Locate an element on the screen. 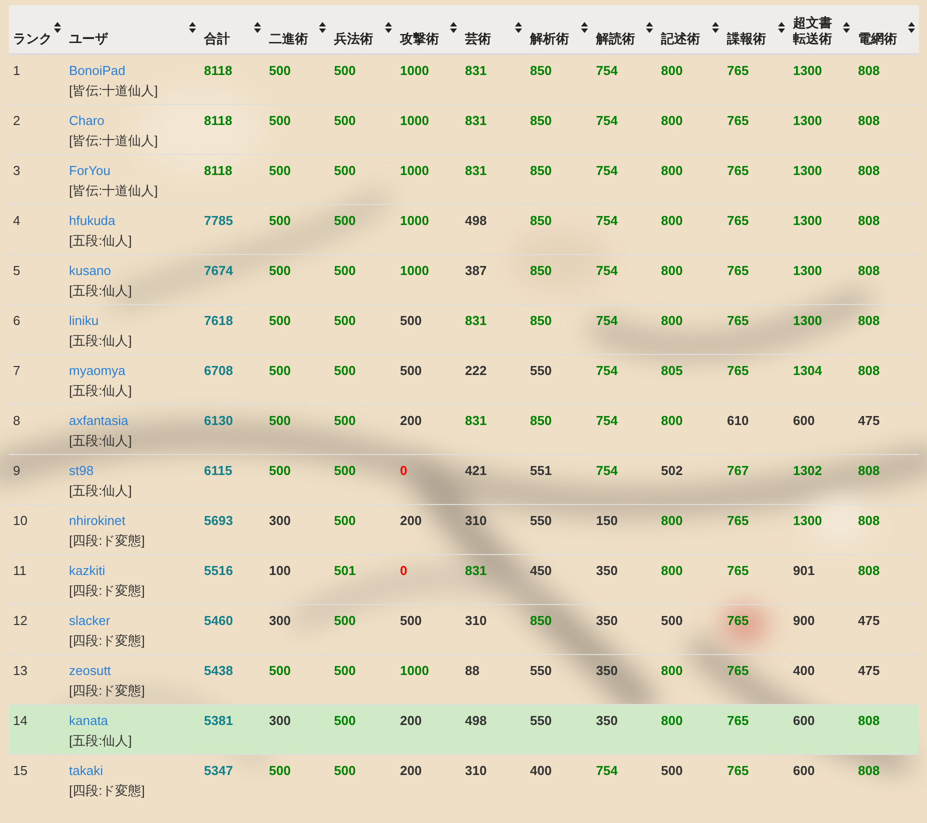 This screenshot has width=927, height=823. total-cell: 5460 is located at coordinates (218, 620).